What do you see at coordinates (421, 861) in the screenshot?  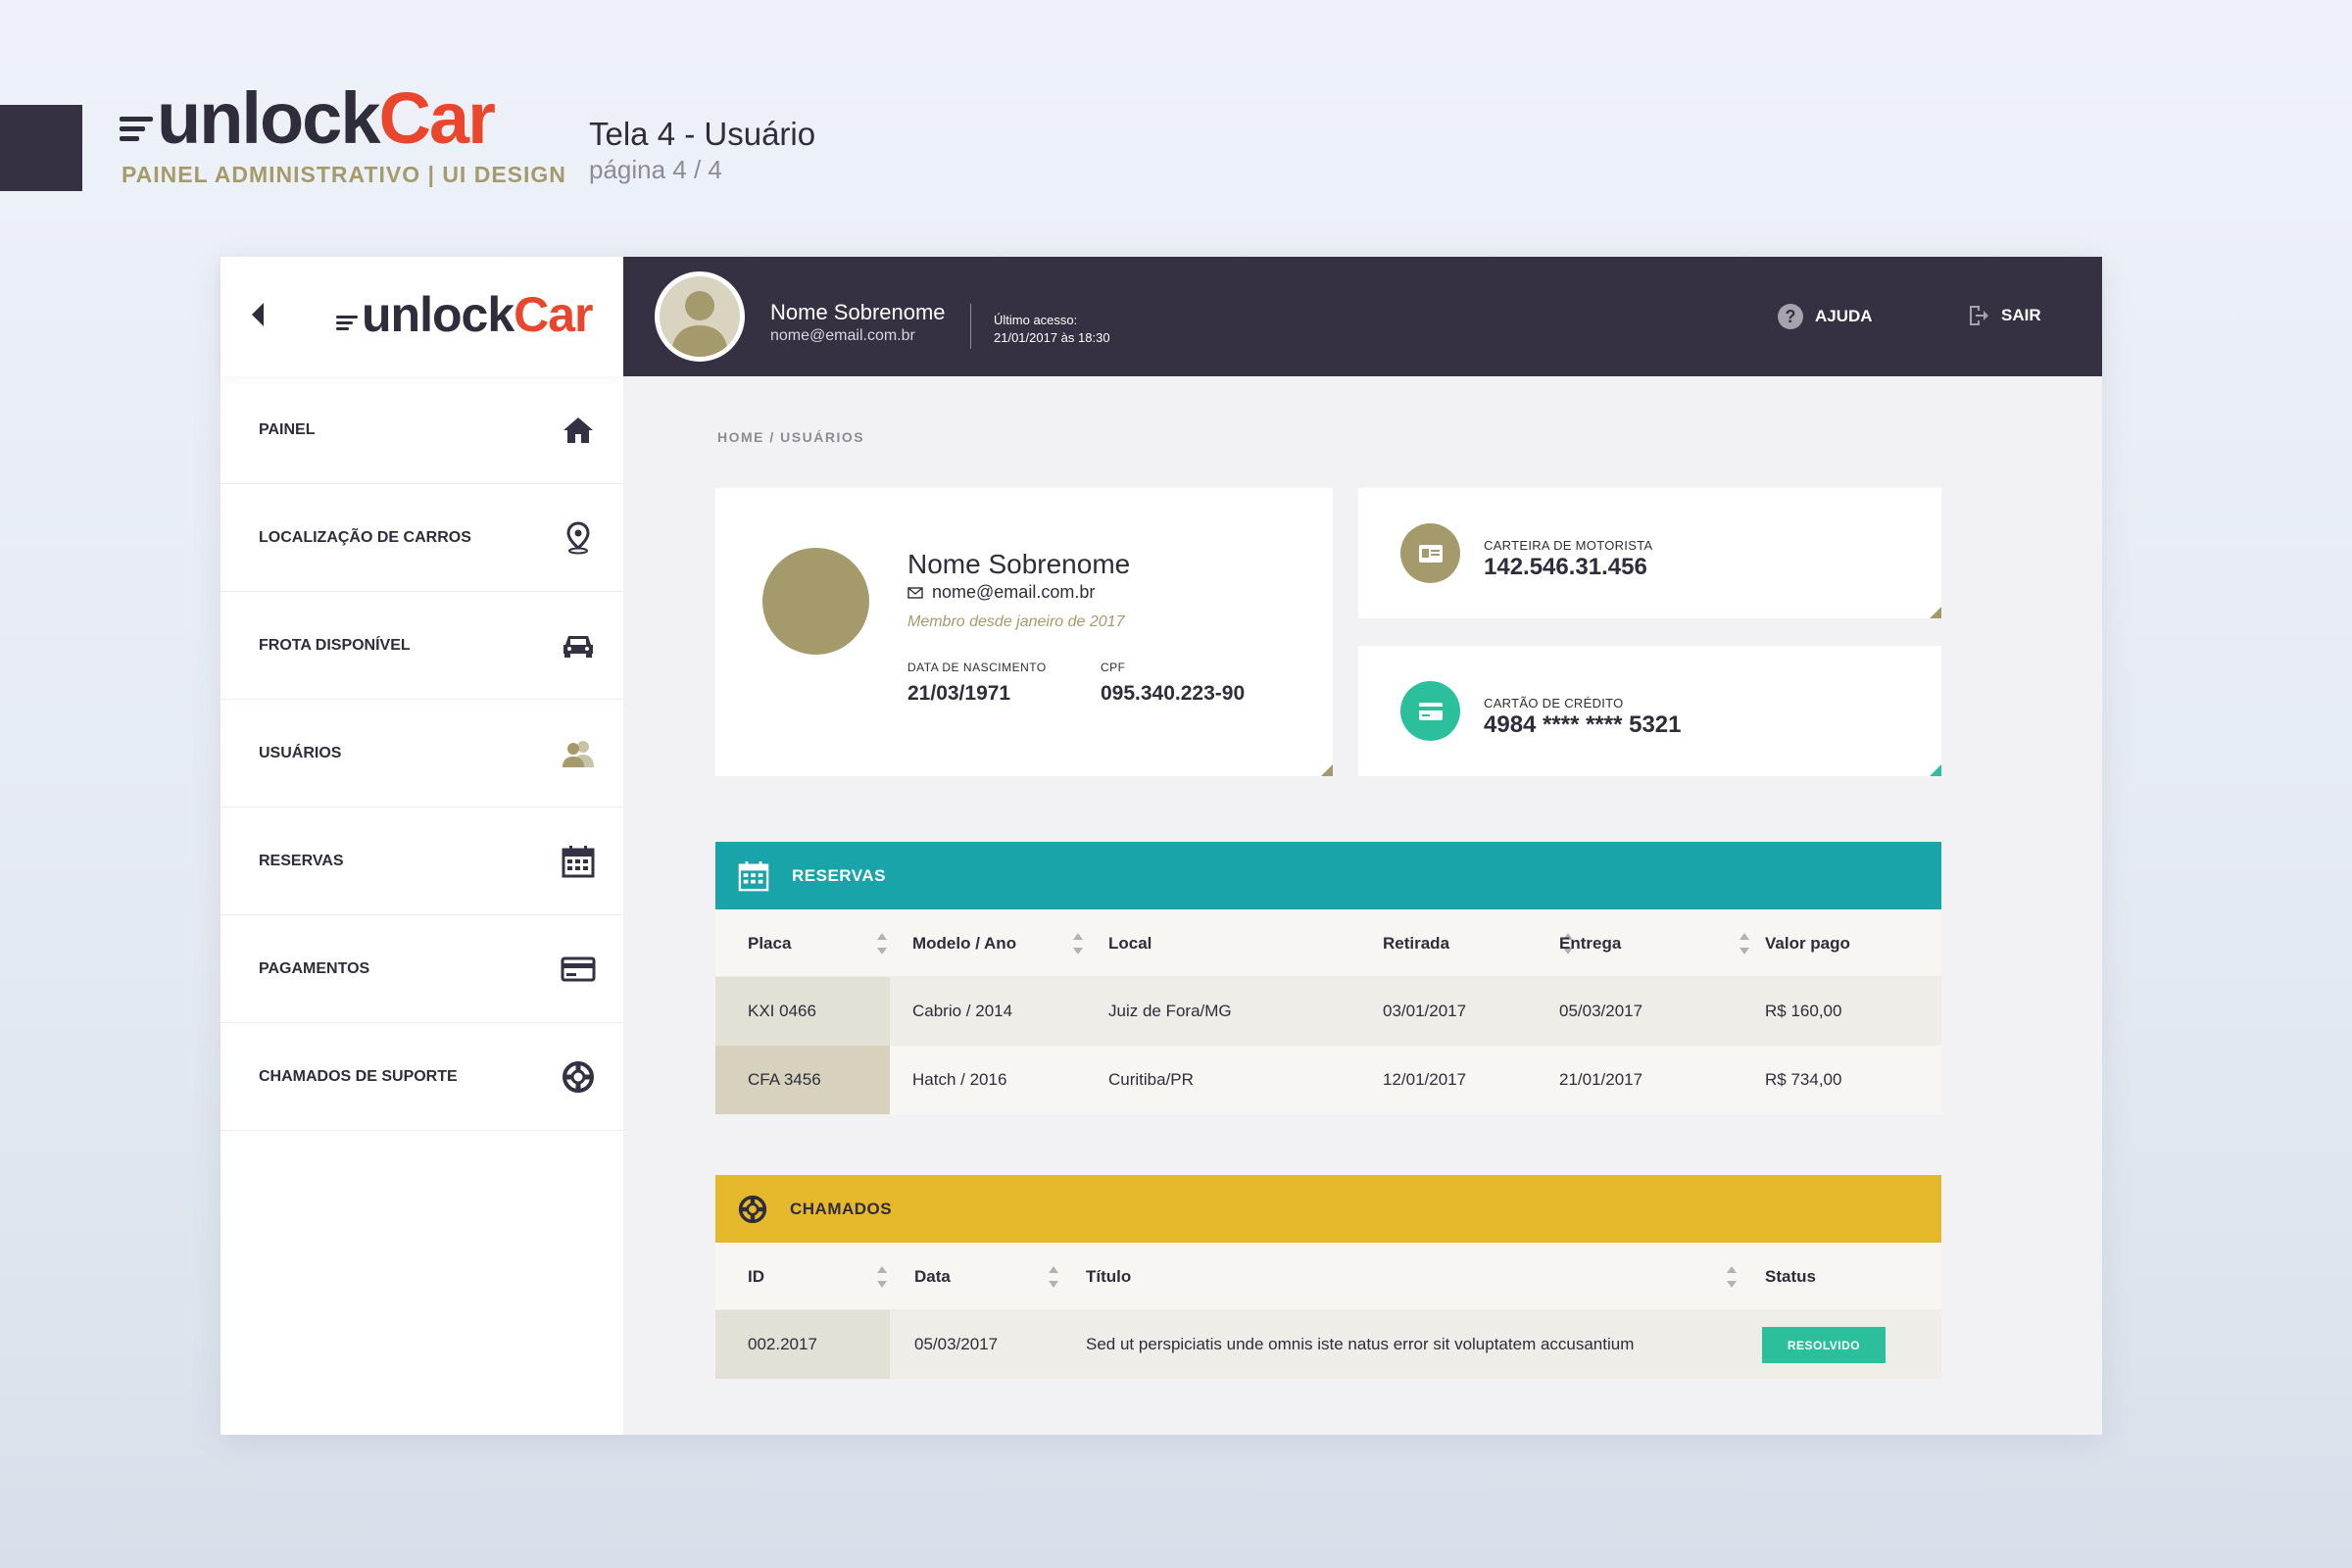 I see `sidebar-item-reservas: RESERVAS` at bounding box center [421, 861].